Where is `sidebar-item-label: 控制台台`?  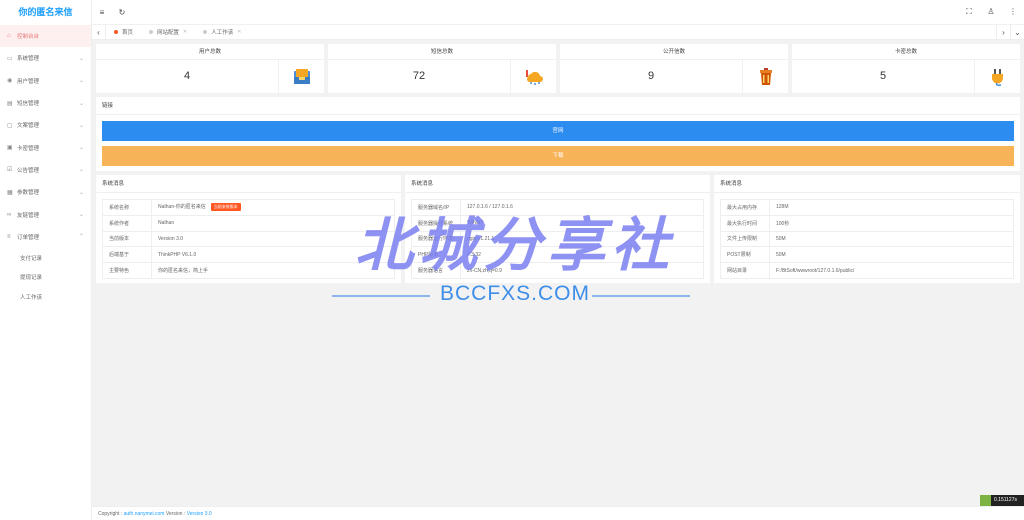 sidebar-item-label: 控制台台 is located at coordinates (28, 37).